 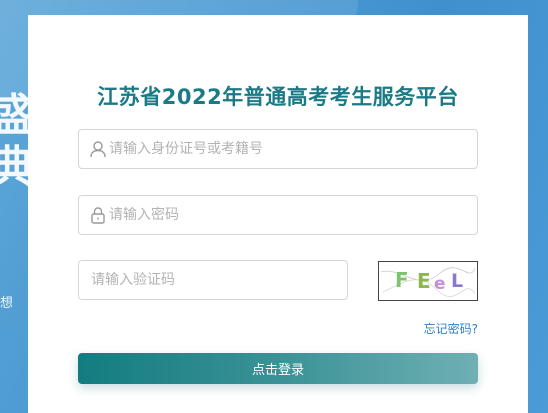 I want to click on captcha-image: F E e L, so click(x=428, y=281).